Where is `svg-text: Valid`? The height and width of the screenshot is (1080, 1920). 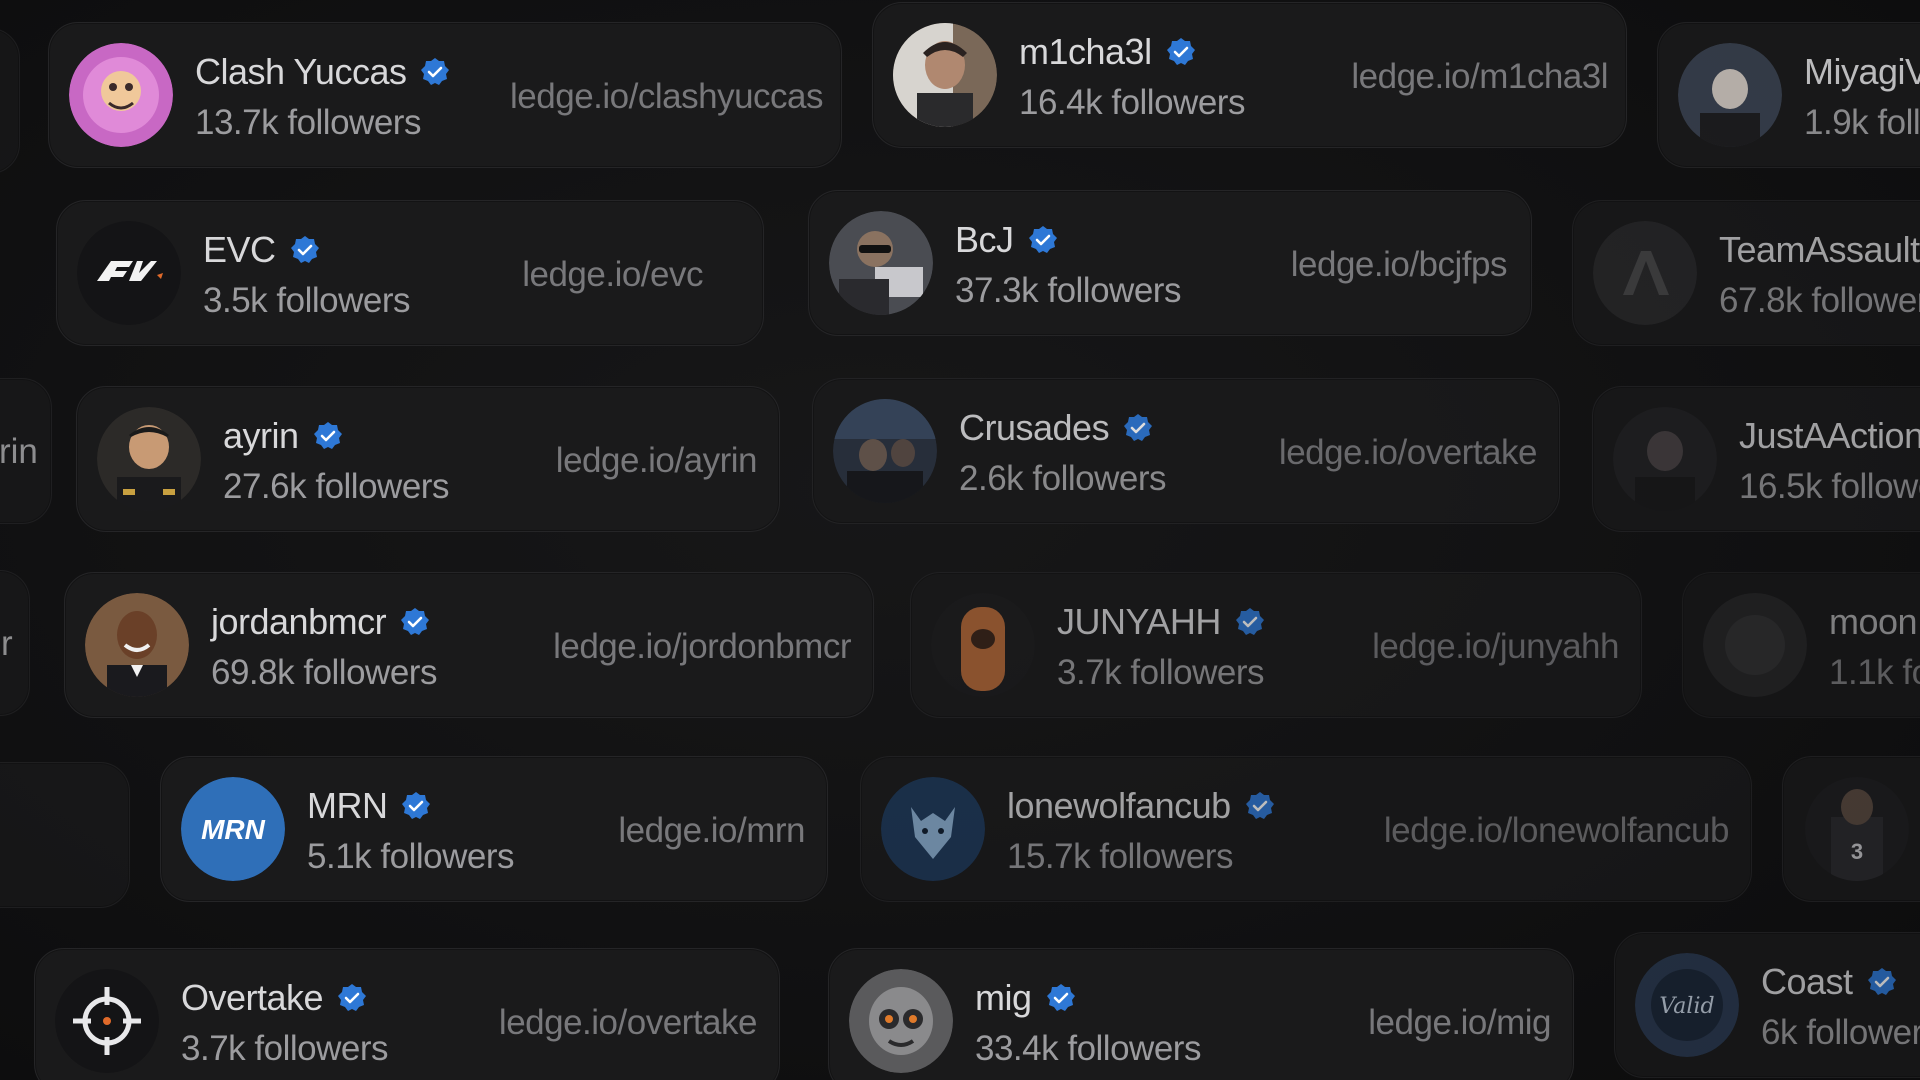
svg-text: Valid is located at coordinates (1686, 1006).